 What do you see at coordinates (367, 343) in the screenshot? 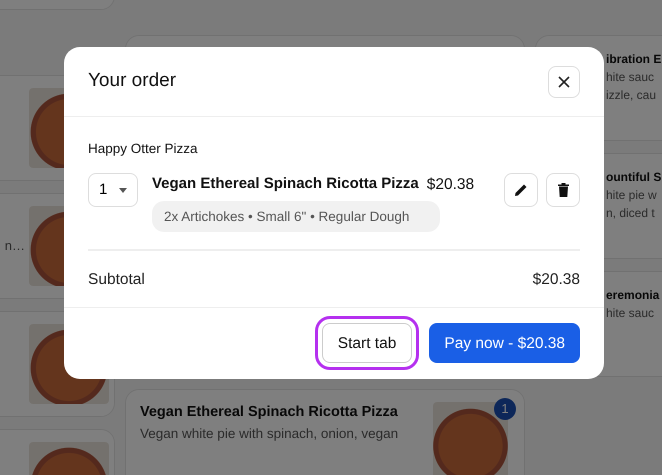
I see `start-tab-button: Start tab` at bounding box center [367, 343].